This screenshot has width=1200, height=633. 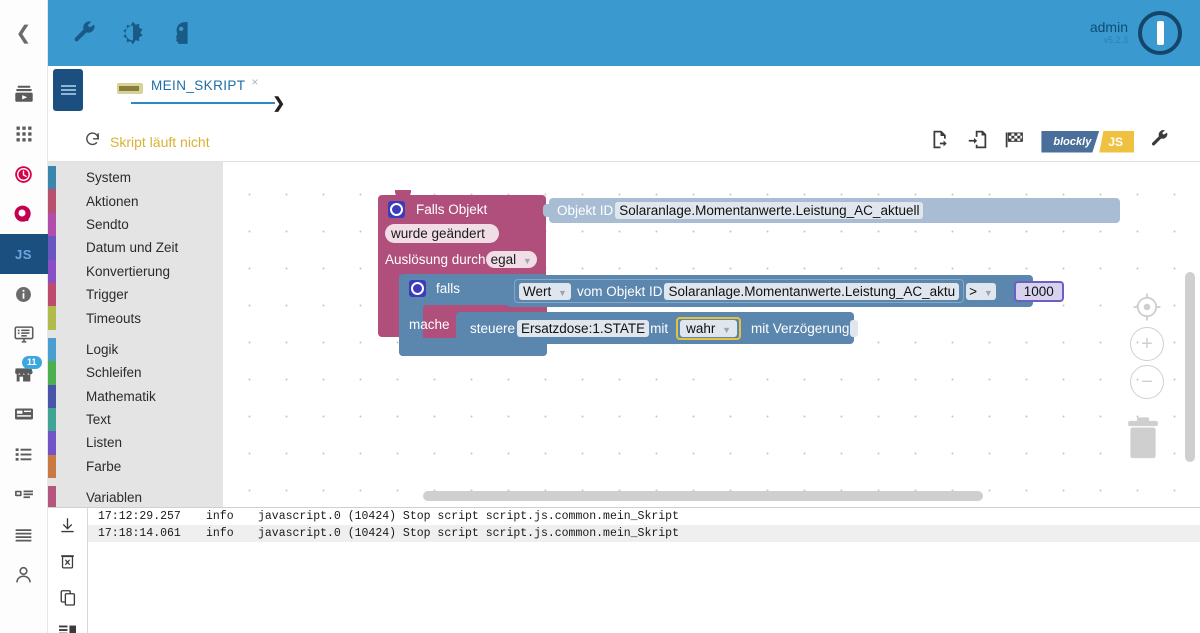 What do you see at coordinates (68, 600) in the screenshot?
I see `copy-icon` at bounding box center [68, 600].